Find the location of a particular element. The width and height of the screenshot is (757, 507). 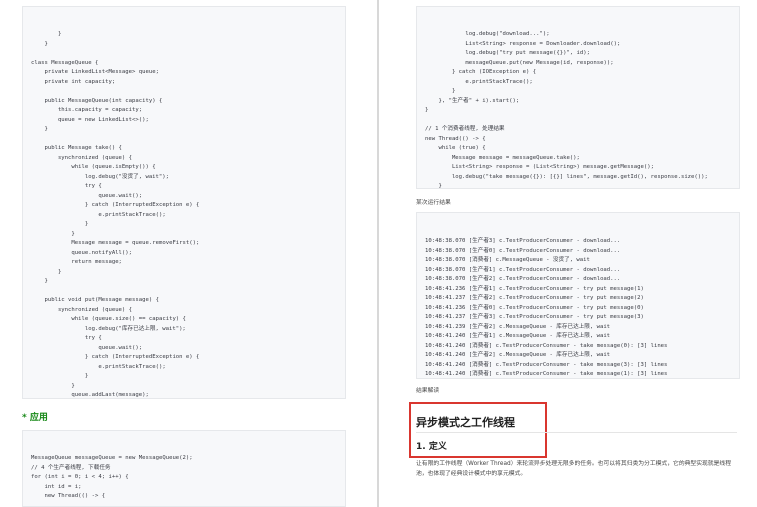

code-line: private int capacity; is located at coordinates (73, 81).